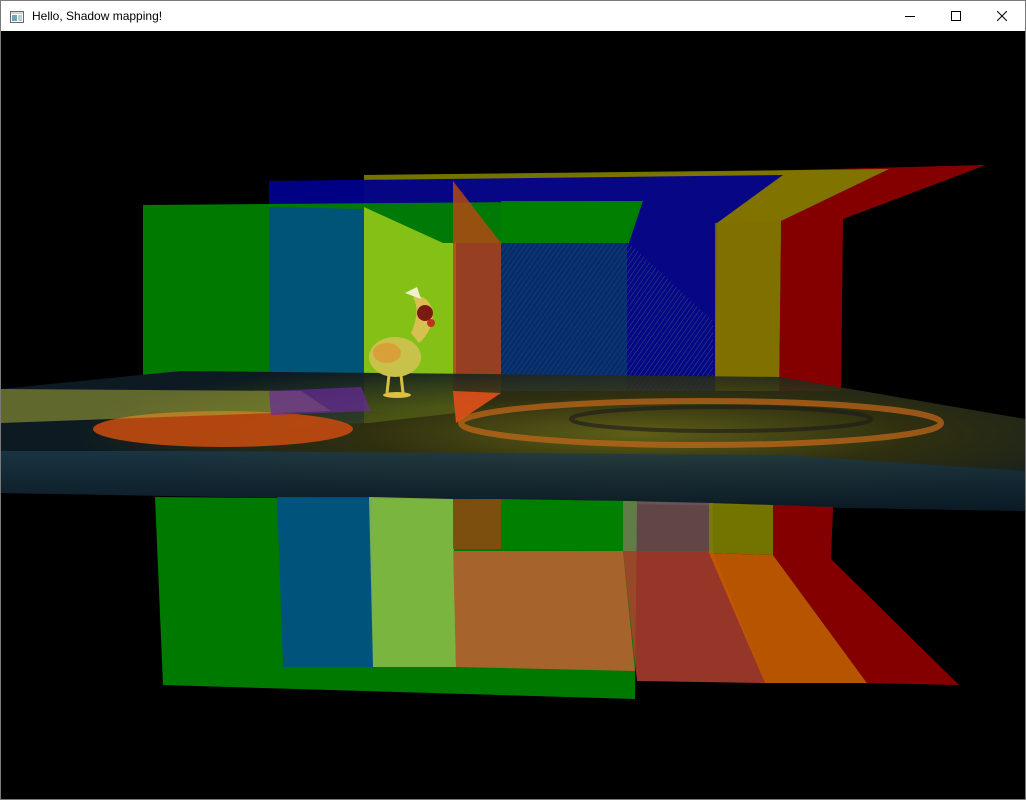 The image size is (1026, 800). What do you see at coordinates (320, 401) in the screenshot?
I see `floor-purple-patch` at bounding box center [320, 401].